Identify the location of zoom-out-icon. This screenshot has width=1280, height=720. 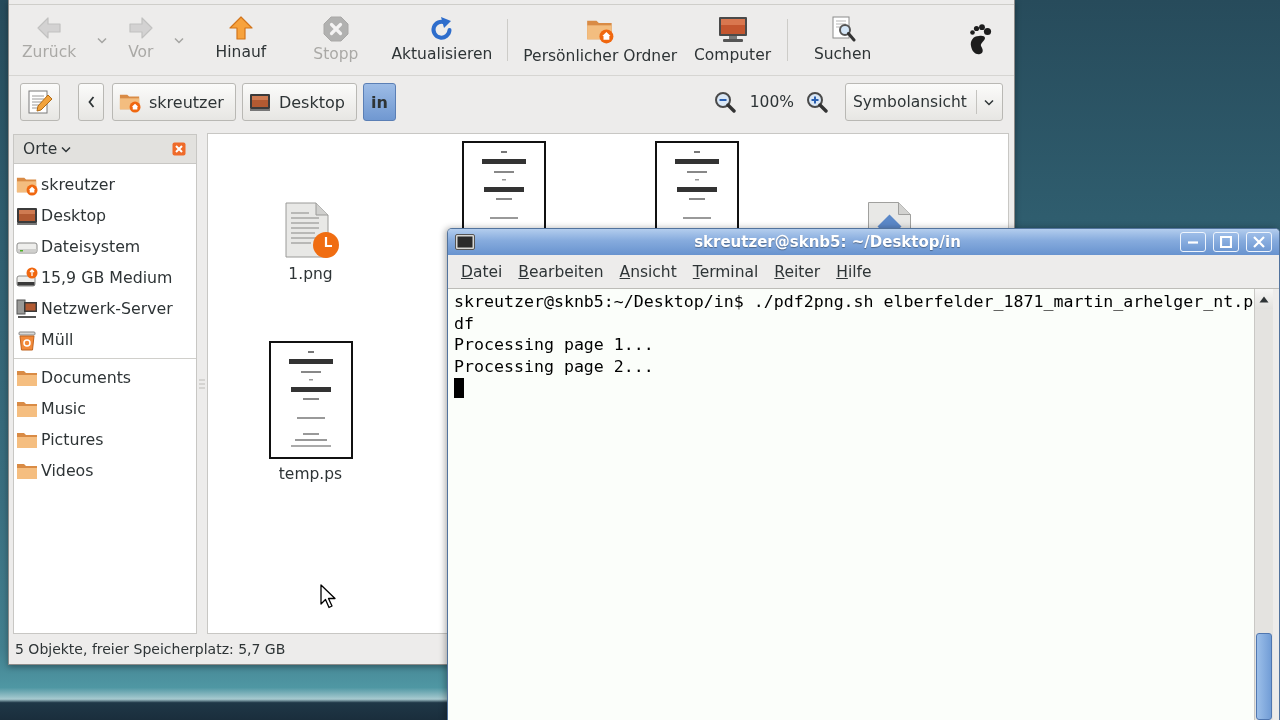
(724, 102).